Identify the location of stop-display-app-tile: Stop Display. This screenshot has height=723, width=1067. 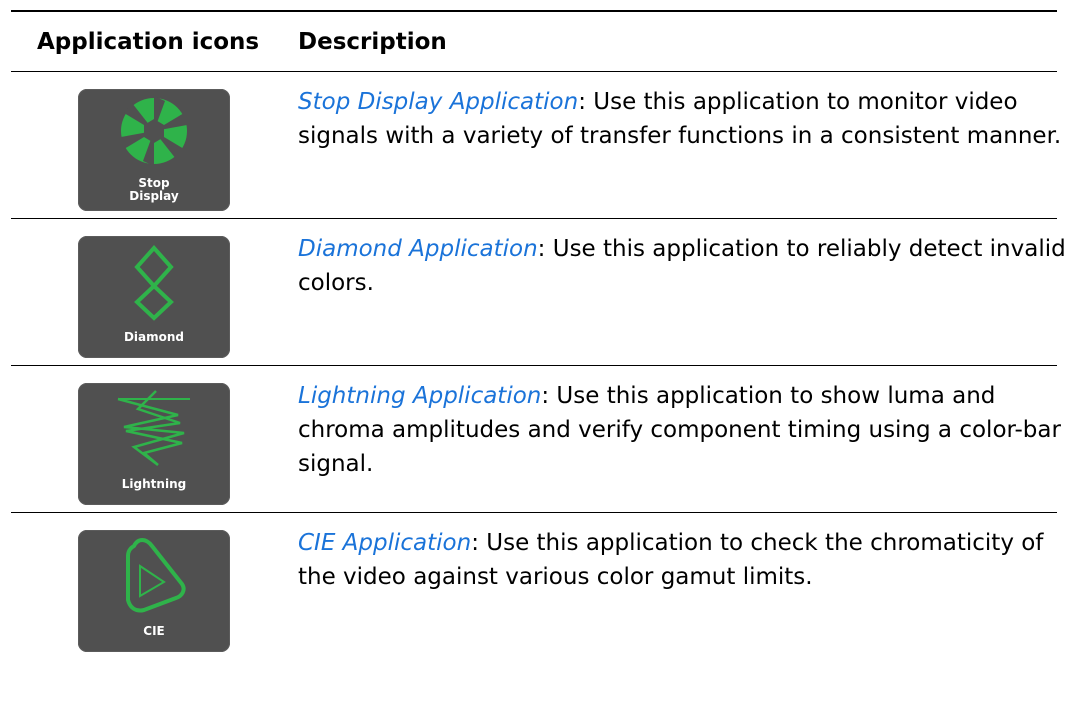
(154, 150).